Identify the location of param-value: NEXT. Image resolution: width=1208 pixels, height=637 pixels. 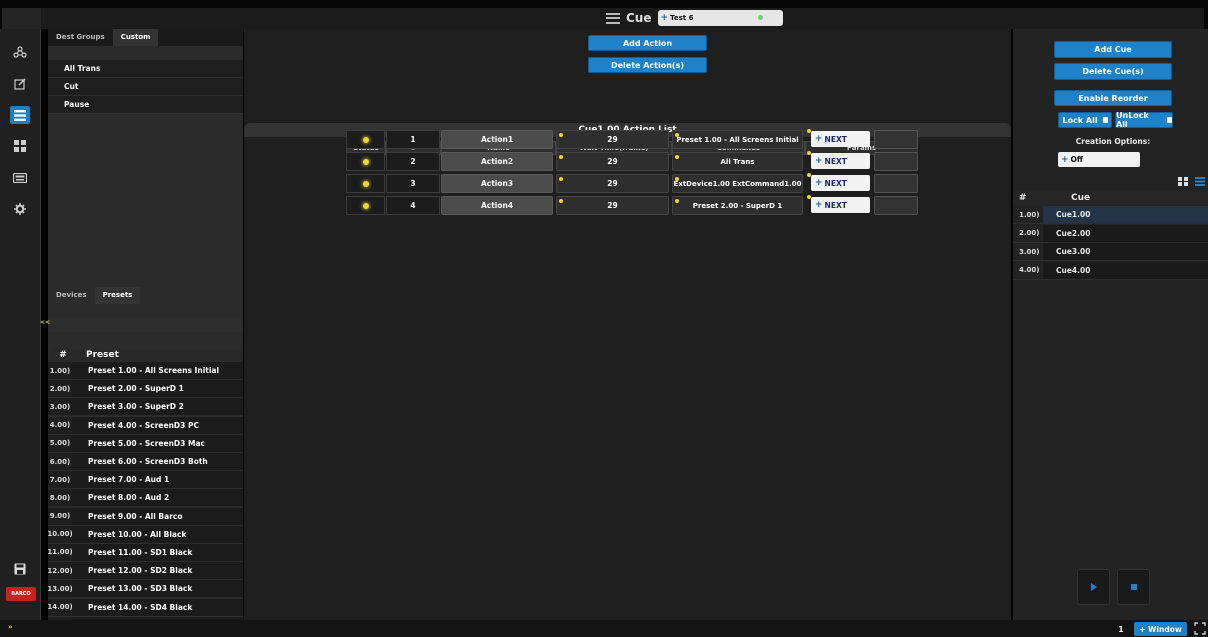
(835, 139).